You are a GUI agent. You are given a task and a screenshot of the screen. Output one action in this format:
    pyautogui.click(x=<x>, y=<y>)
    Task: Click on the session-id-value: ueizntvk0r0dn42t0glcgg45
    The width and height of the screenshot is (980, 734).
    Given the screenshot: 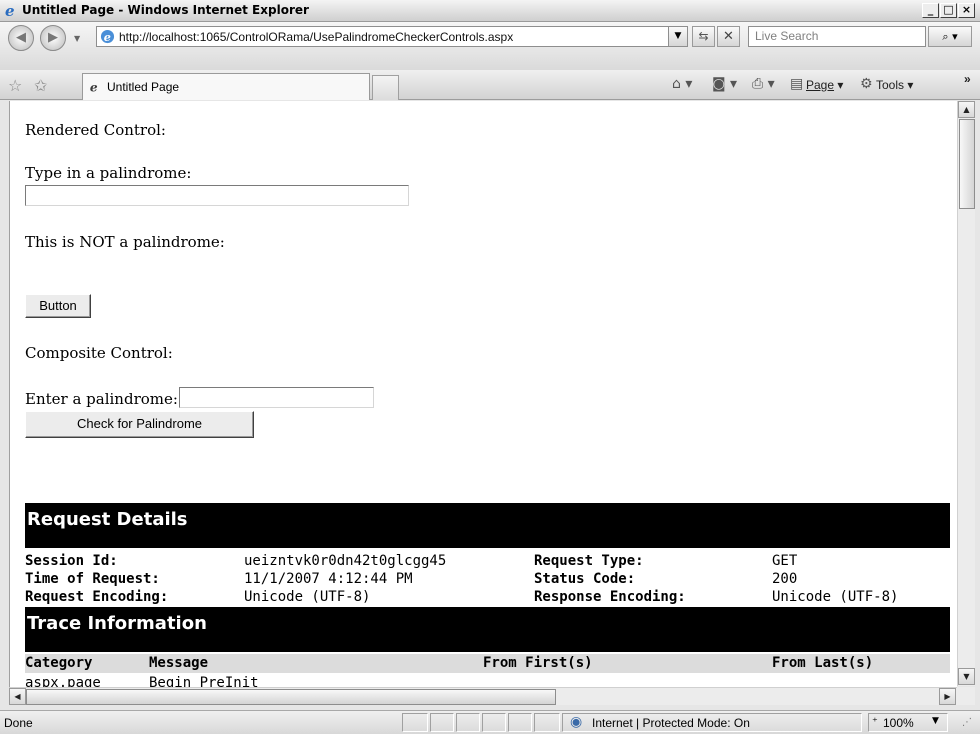 What is the action you would take?
    pyautogui.click(x=345, y=561)
    